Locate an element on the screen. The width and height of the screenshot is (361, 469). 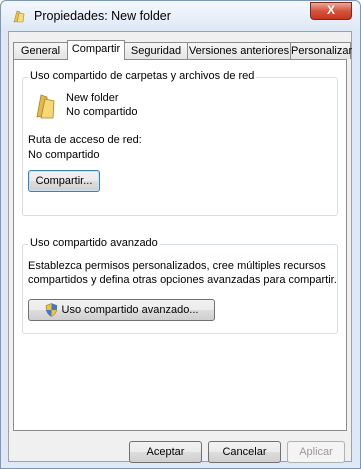
tab-compartir: Compartir is located at coordinates (96, 50).